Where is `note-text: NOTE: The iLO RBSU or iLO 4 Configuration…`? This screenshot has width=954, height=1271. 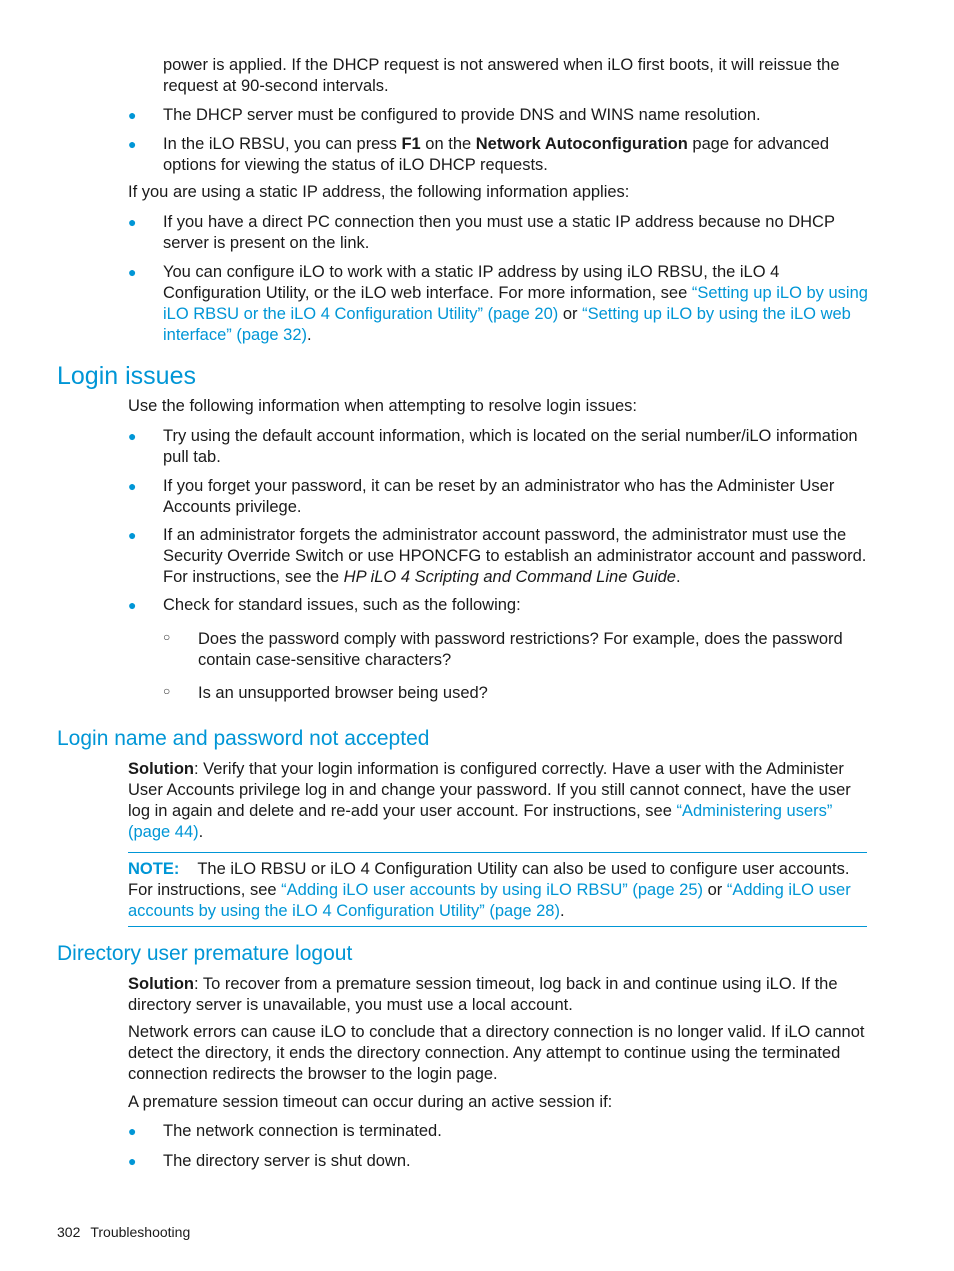 note-text: NOTE: The iLO RBSU or iLO 4 Configuration… is located at coordinates (489, 890).